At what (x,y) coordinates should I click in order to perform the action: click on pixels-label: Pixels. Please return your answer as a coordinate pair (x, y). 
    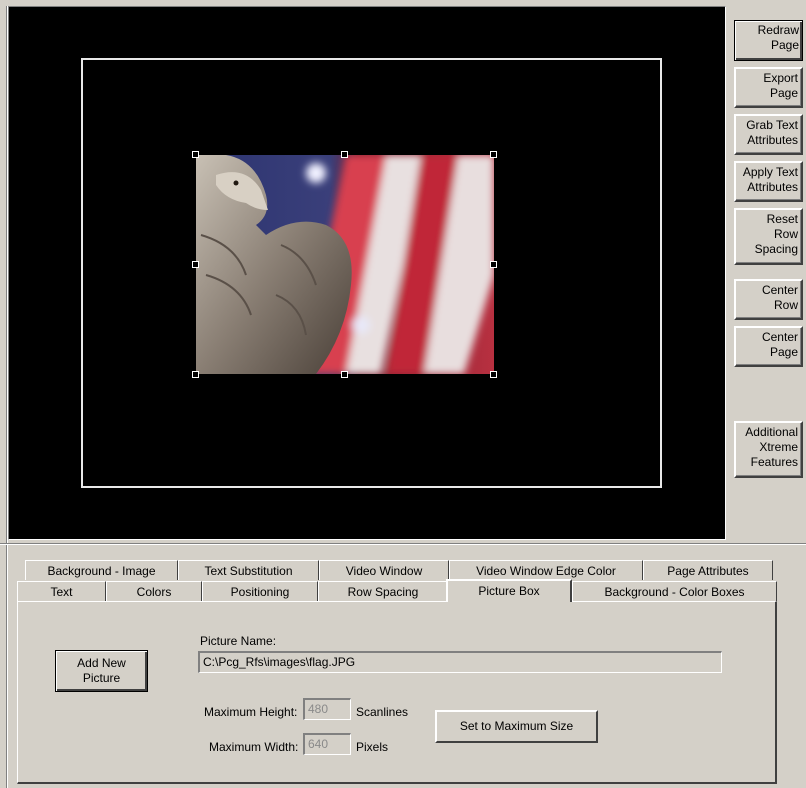
    Looking at the image, I should click on (372, 747).